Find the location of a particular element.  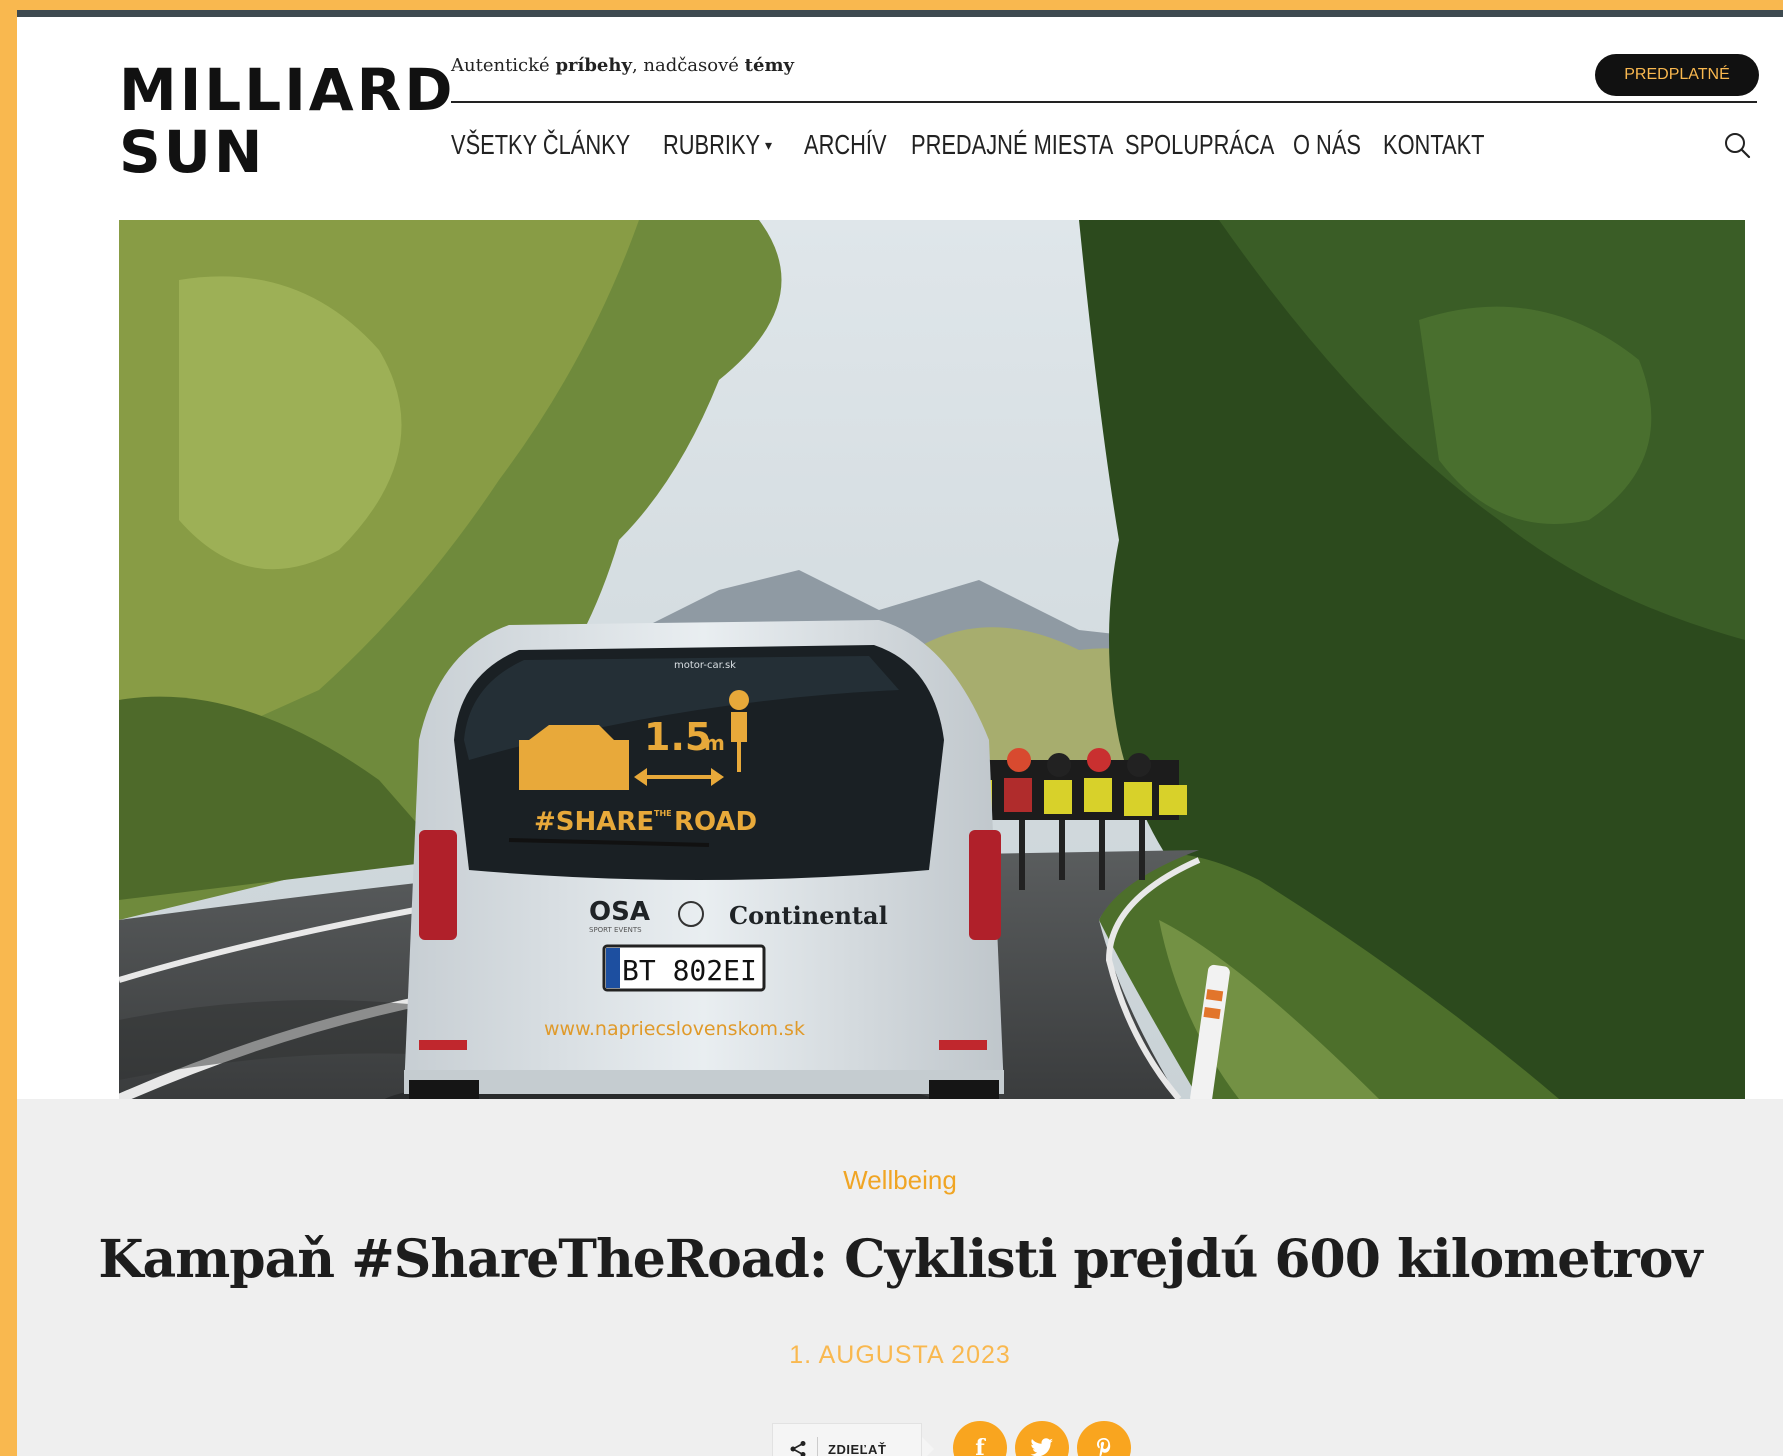

site-logo: MILLIARD SUN is located at coordinates (287, 121).